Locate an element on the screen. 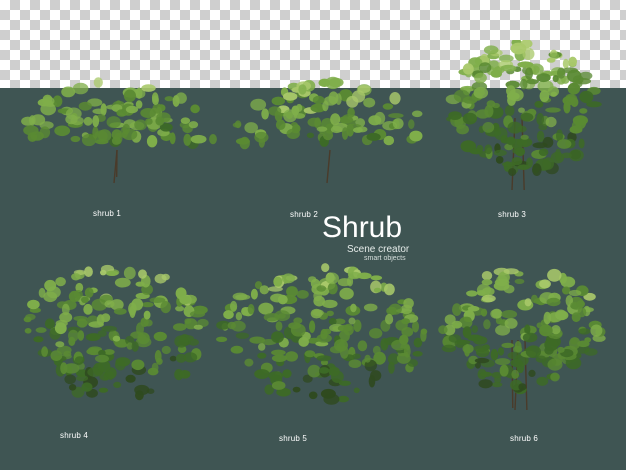  shrub-6-image is located at coordinates (522, 339).